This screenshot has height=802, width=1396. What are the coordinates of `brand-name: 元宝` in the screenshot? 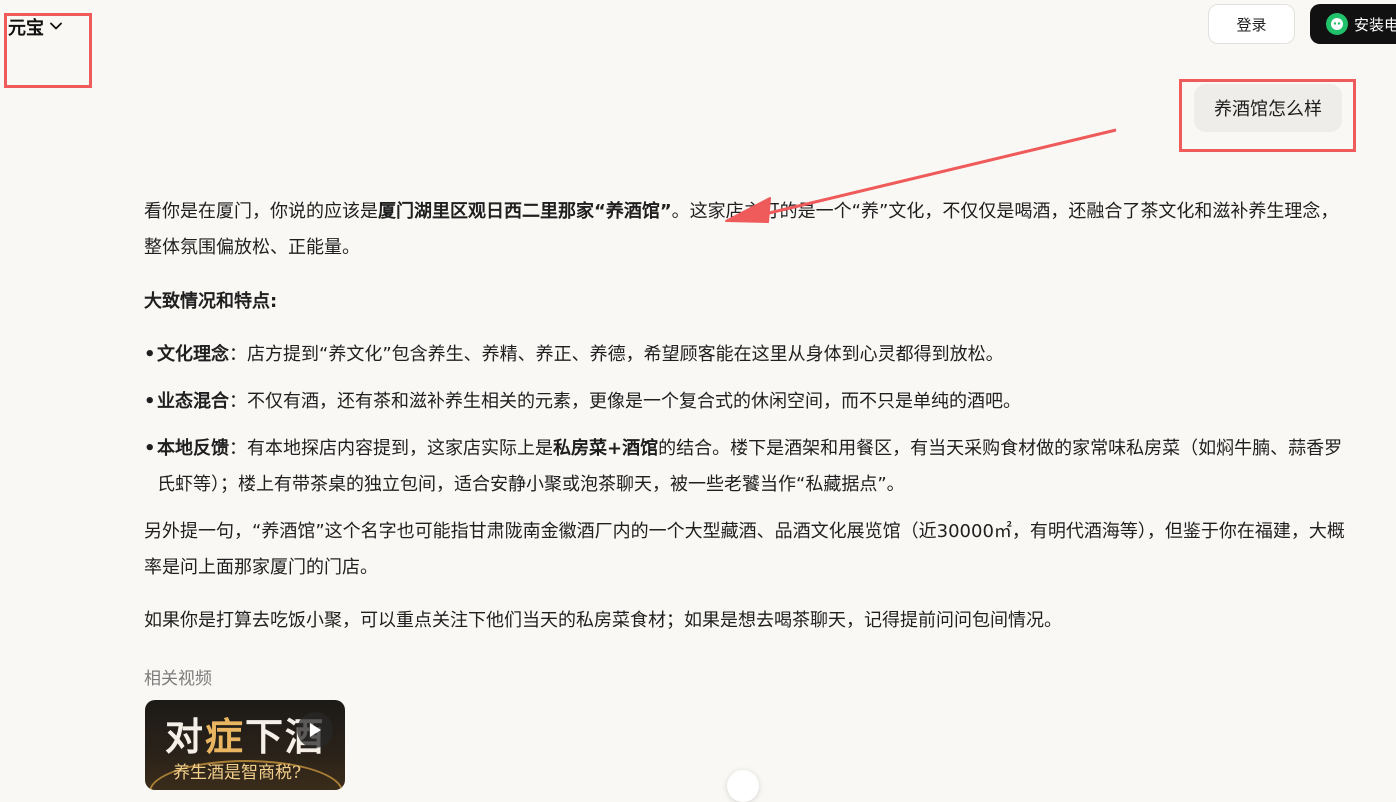 It's located at (26, 28).